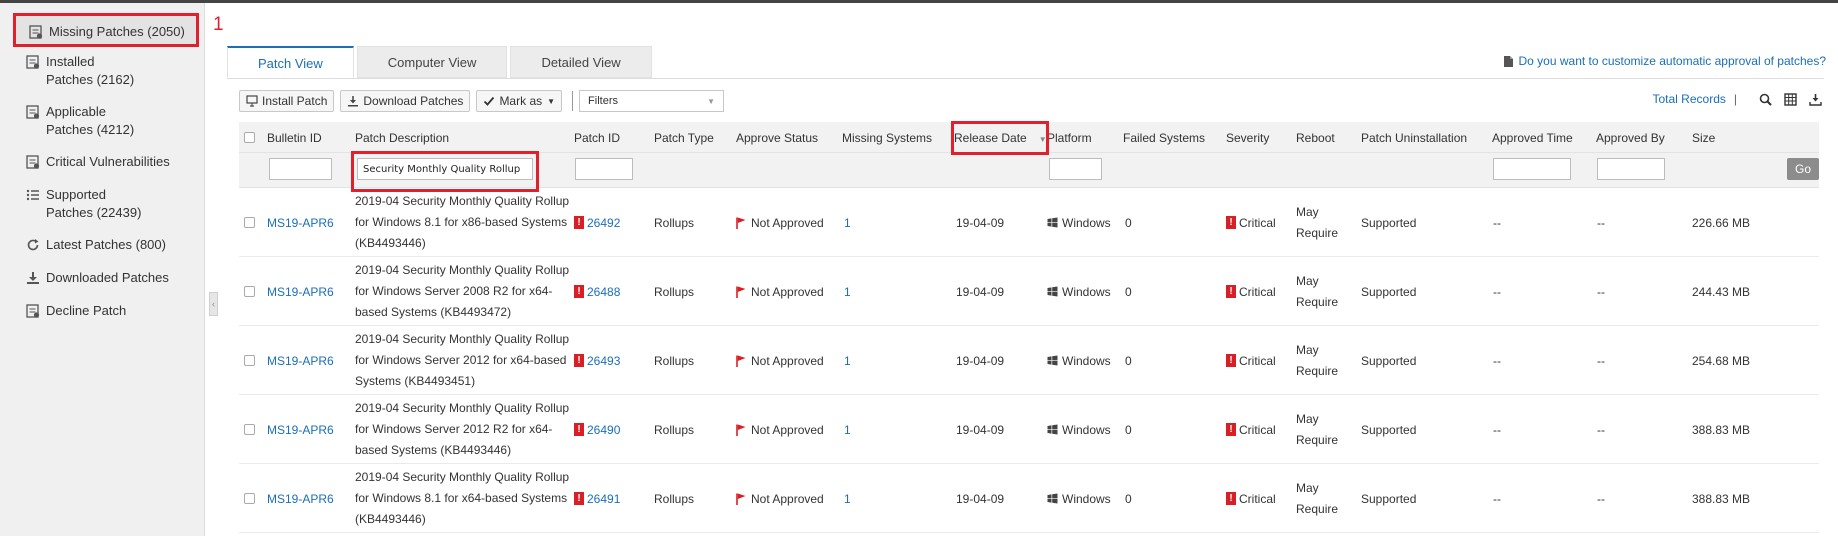  What do you see at coordinates (1689, 99) in the screenshot?
I see `total-records-link: Total Records` at bounding box center [1689, 99].